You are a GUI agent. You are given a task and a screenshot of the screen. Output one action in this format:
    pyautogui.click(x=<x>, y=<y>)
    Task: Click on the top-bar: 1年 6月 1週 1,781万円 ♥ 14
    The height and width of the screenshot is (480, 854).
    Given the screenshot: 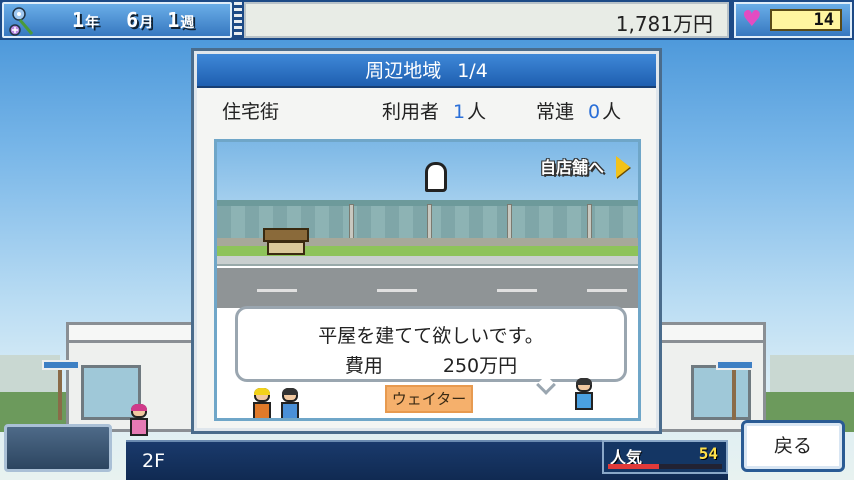 What is the action you would take?
    pyautogui.click(x=427, y=20)
    